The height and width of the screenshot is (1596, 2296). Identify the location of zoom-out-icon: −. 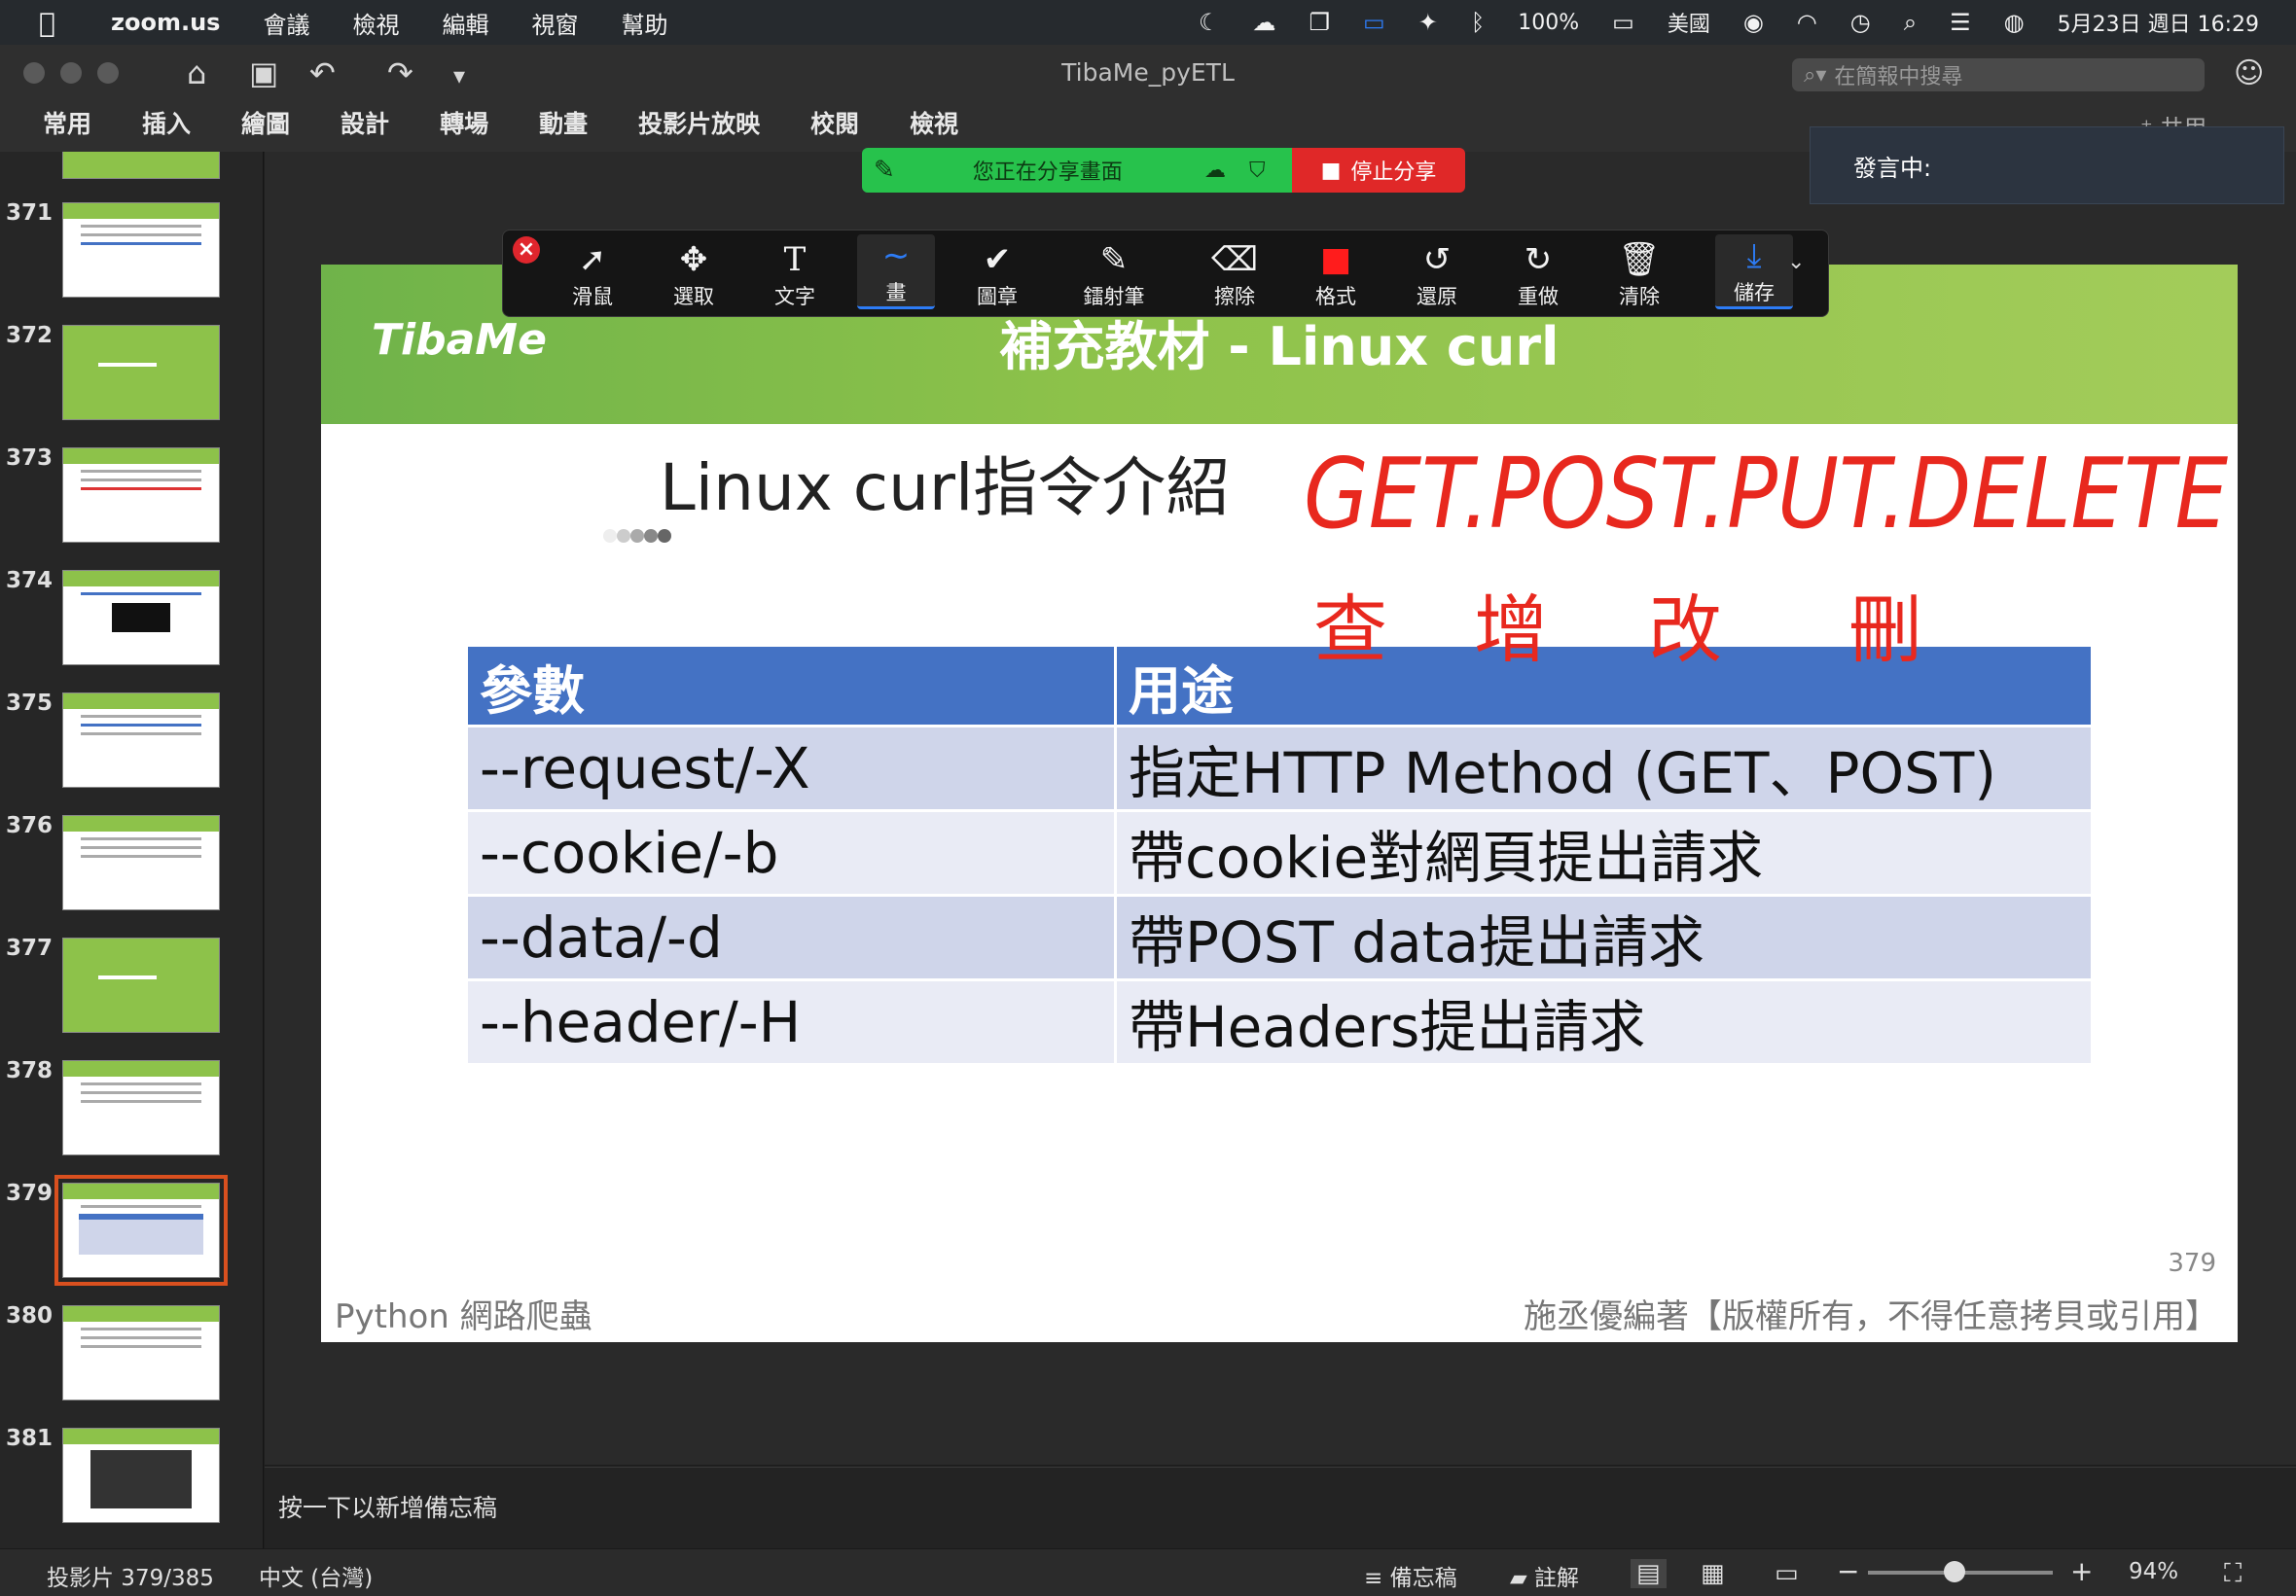
(1848, 1571).